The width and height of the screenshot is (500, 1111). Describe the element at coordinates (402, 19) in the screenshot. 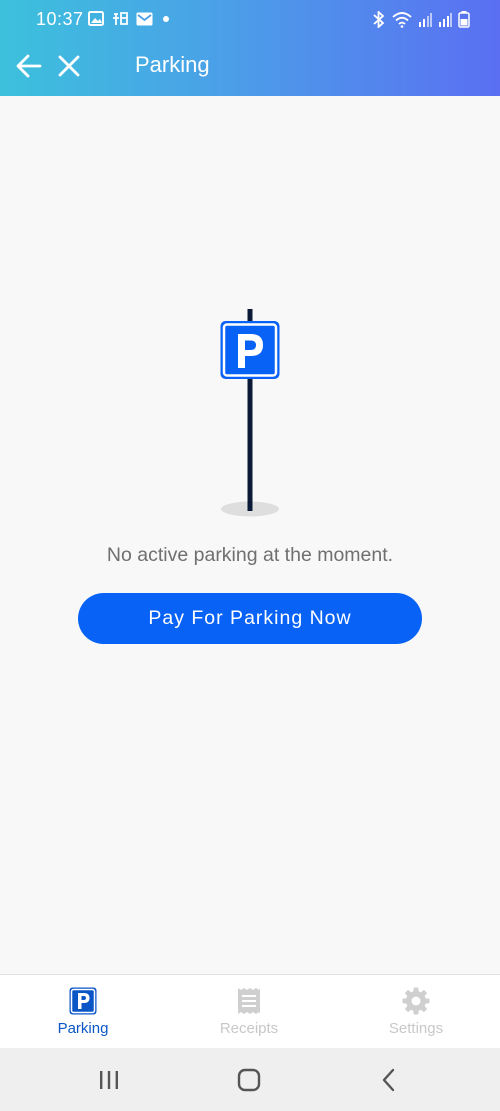

I see `wifi-icon` at that location.